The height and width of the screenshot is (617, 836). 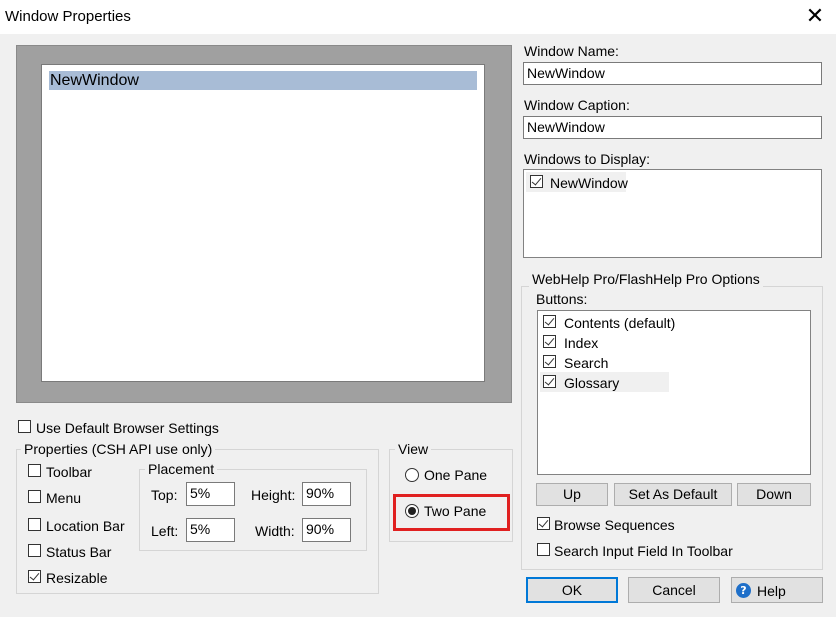 What do you see at coordinates (672, 127) in the screenshot?
I see `window-caption-input: NewWindow` at bounding box center [672, 127].